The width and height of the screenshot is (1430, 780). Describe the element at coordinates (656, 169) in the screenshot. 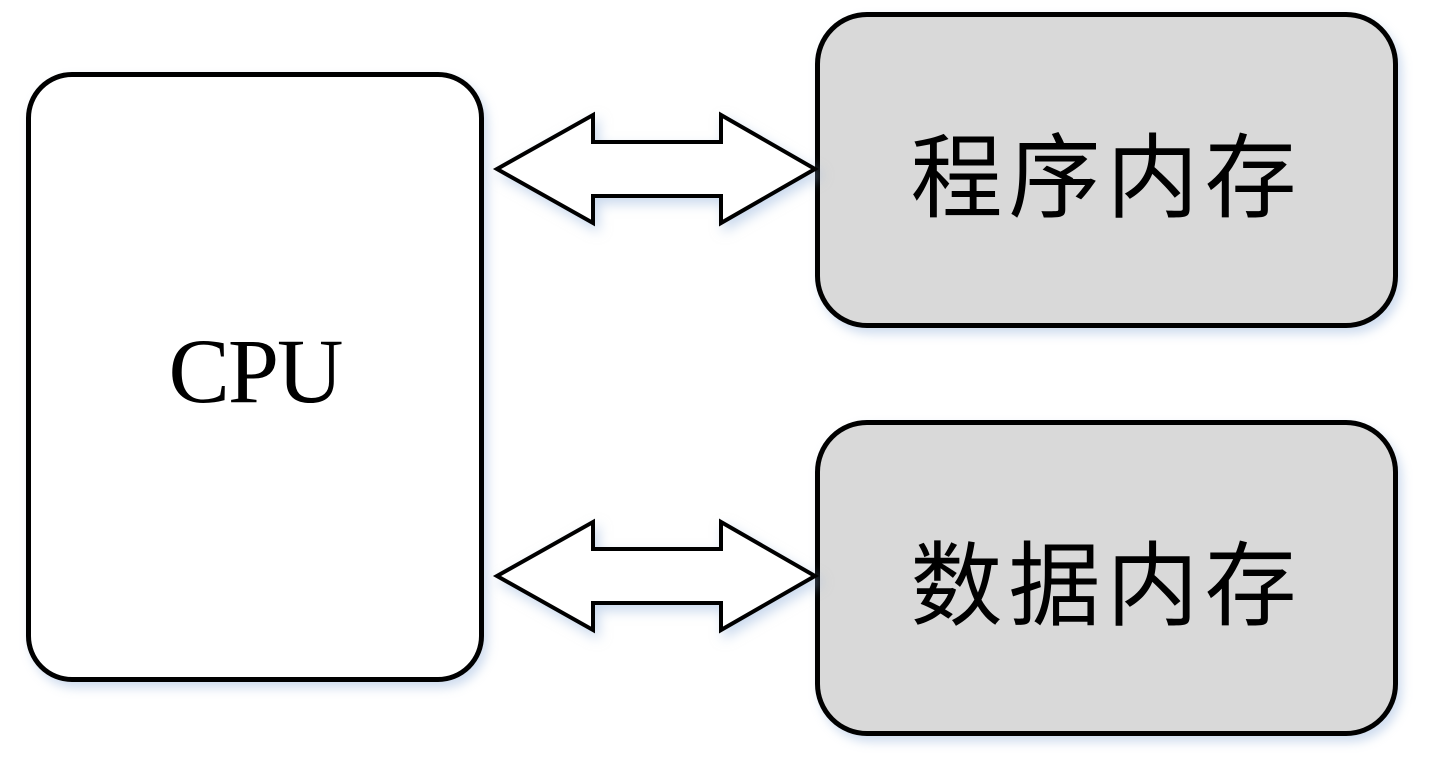

I see `cpu-program-memory-arrow` at that location.